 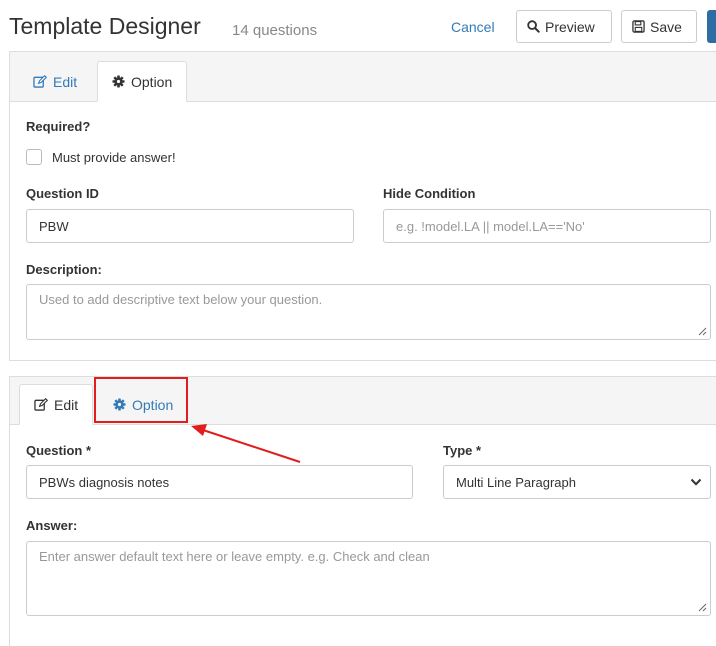 I want to click on must-provide-label: Must provide answer!, so click(x=114, y=157).